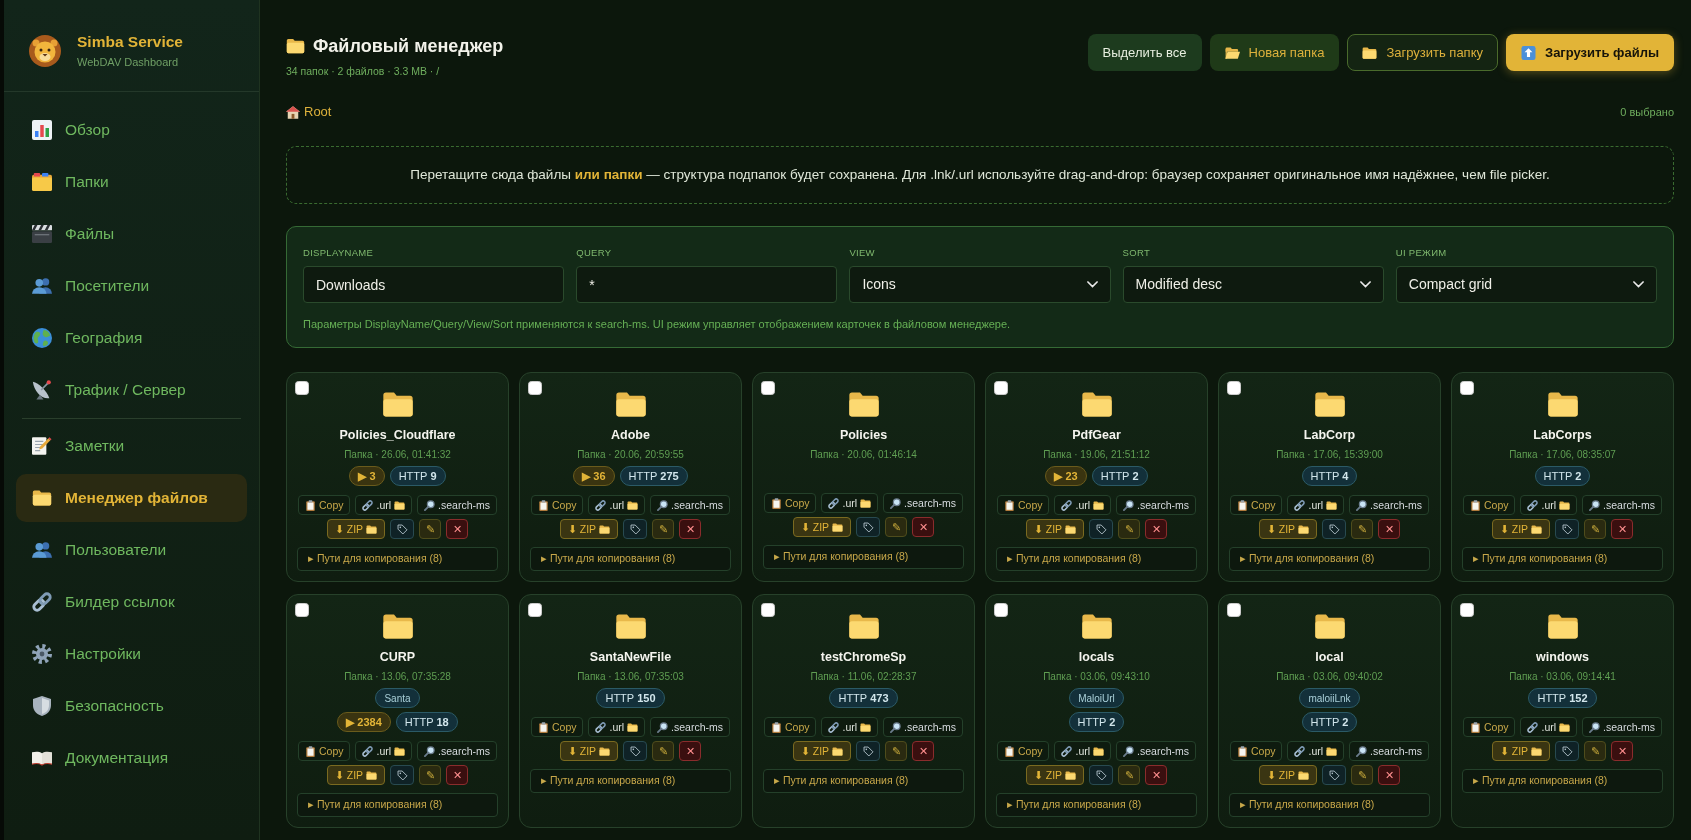 This screenshot has height=840, width=1691. I want to click on sidebar-item: Файлы, so click(131, 234).